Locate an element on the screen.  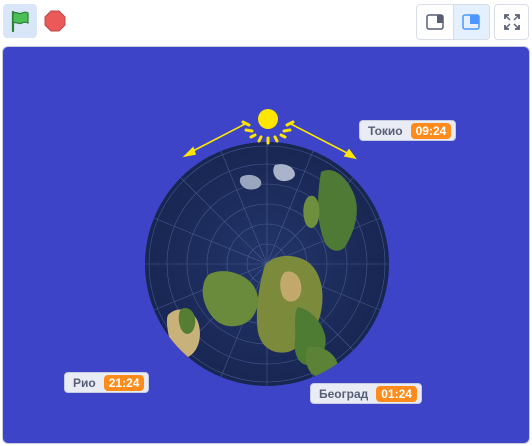
green-flag-icon is located at coordinates (20, 21).